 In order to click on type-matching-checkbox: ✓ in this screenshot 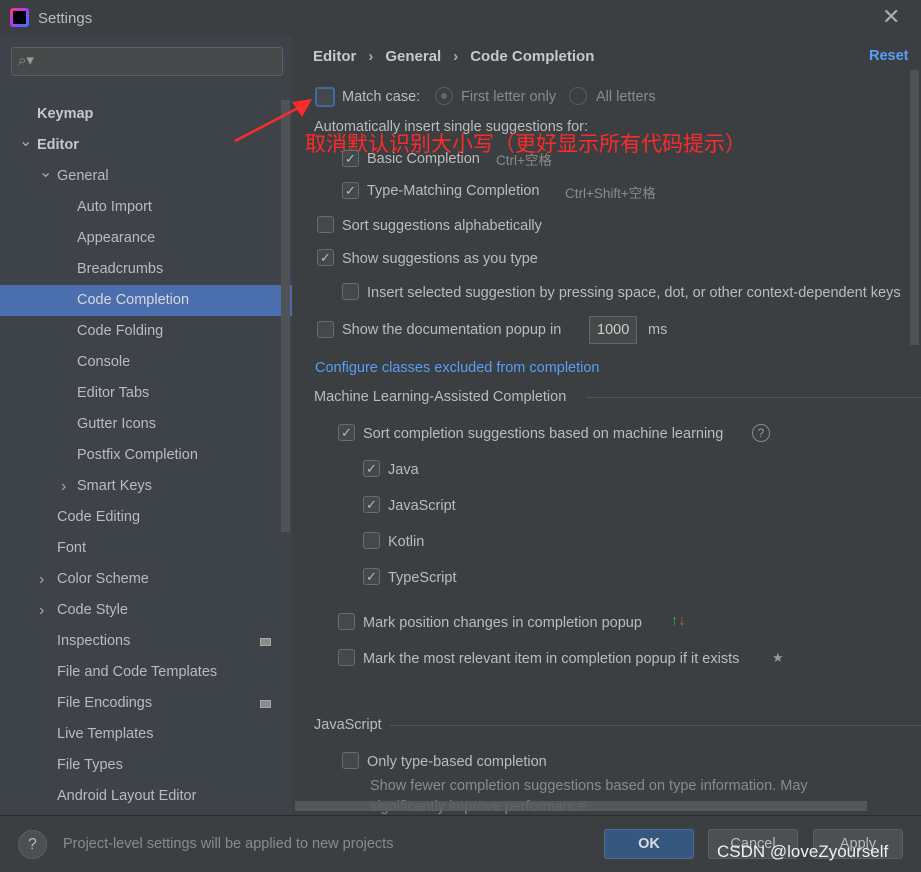, I will do `click(350, 190)`.